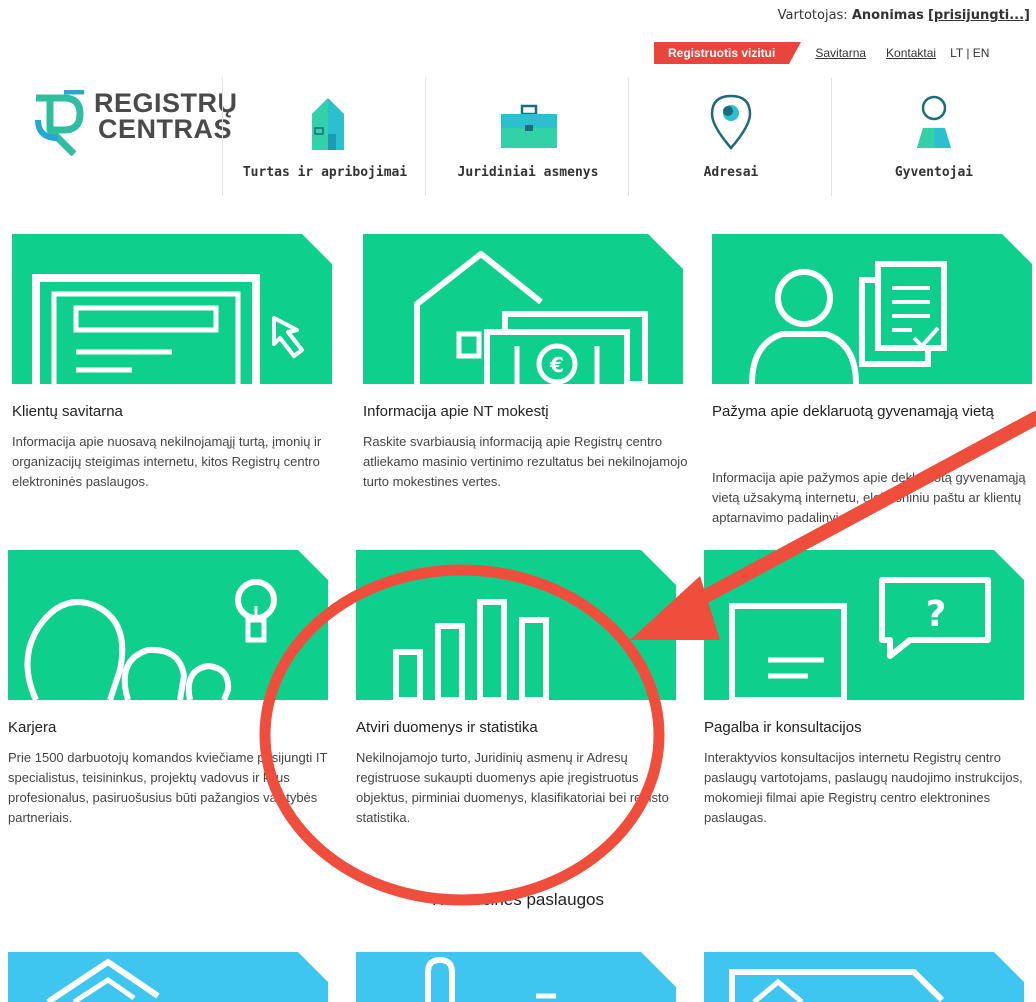  What do you see at coordinates (864, 977) in the screenshot?
I see `commercial-tile-document-icon` at bounding box center [864, 977].